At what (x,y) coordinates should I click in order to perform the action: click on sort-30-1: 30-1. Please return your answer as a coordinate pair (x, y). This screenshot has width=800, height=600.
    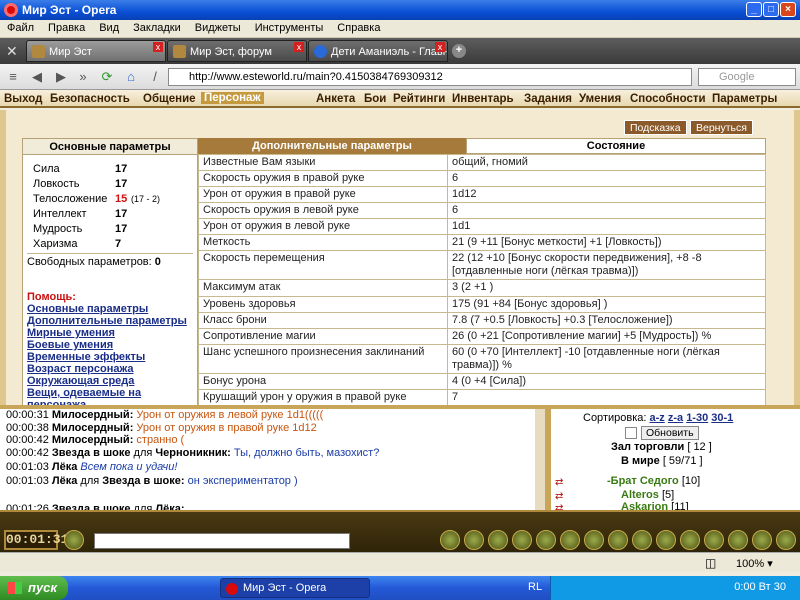
    Looking at the image, I should click on (722, 418).